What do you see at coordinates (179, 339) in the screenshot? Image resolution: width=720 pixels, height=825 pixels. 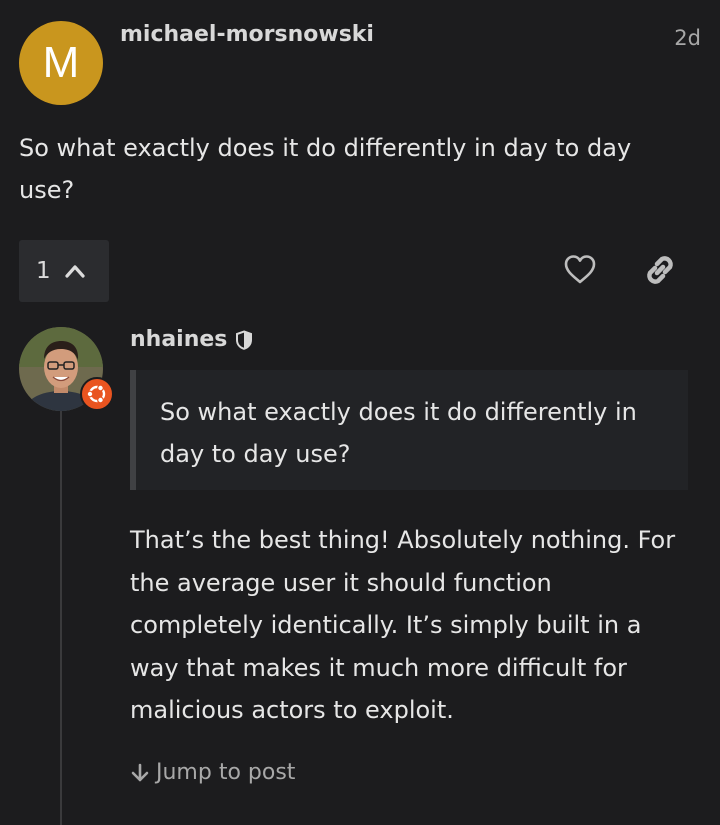 I see `username-label: nhaines` at bounding box center [179, 339].